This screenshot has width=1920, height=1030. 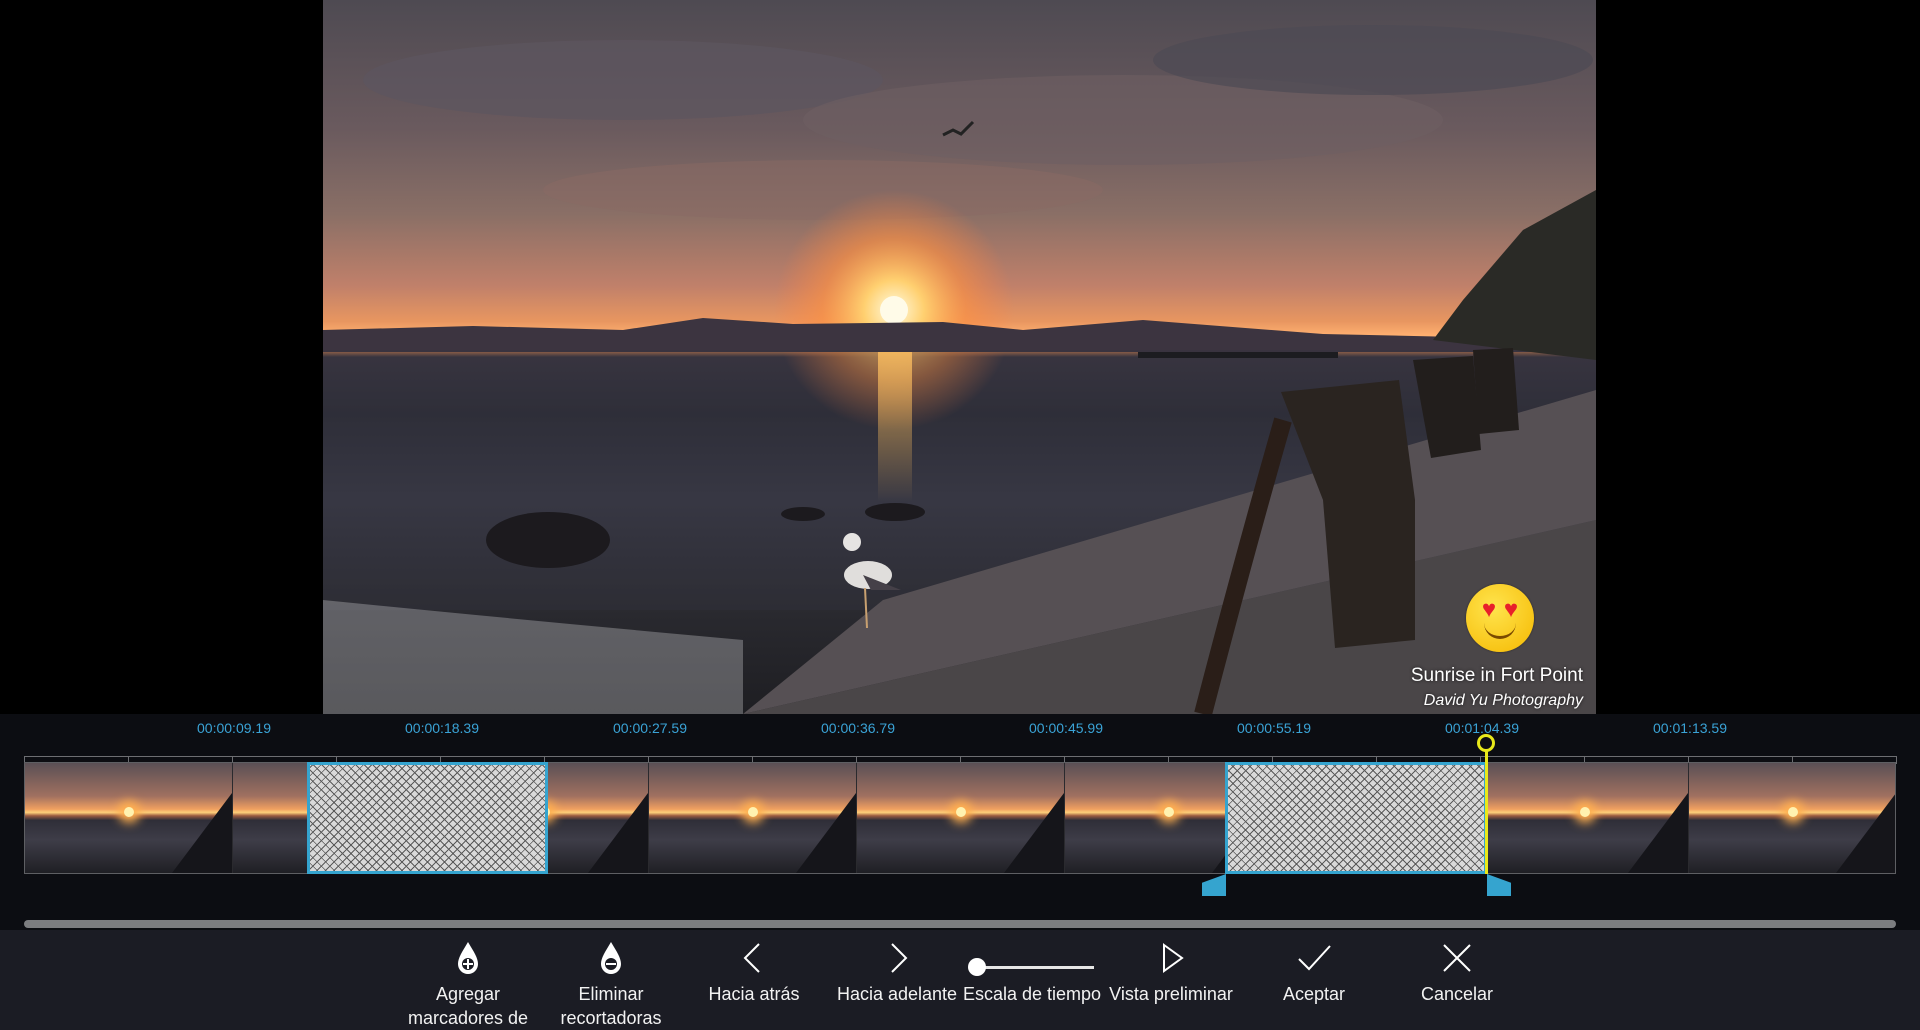 I want to click on back-label: Hacia atrás, so click(x=754, y=994).